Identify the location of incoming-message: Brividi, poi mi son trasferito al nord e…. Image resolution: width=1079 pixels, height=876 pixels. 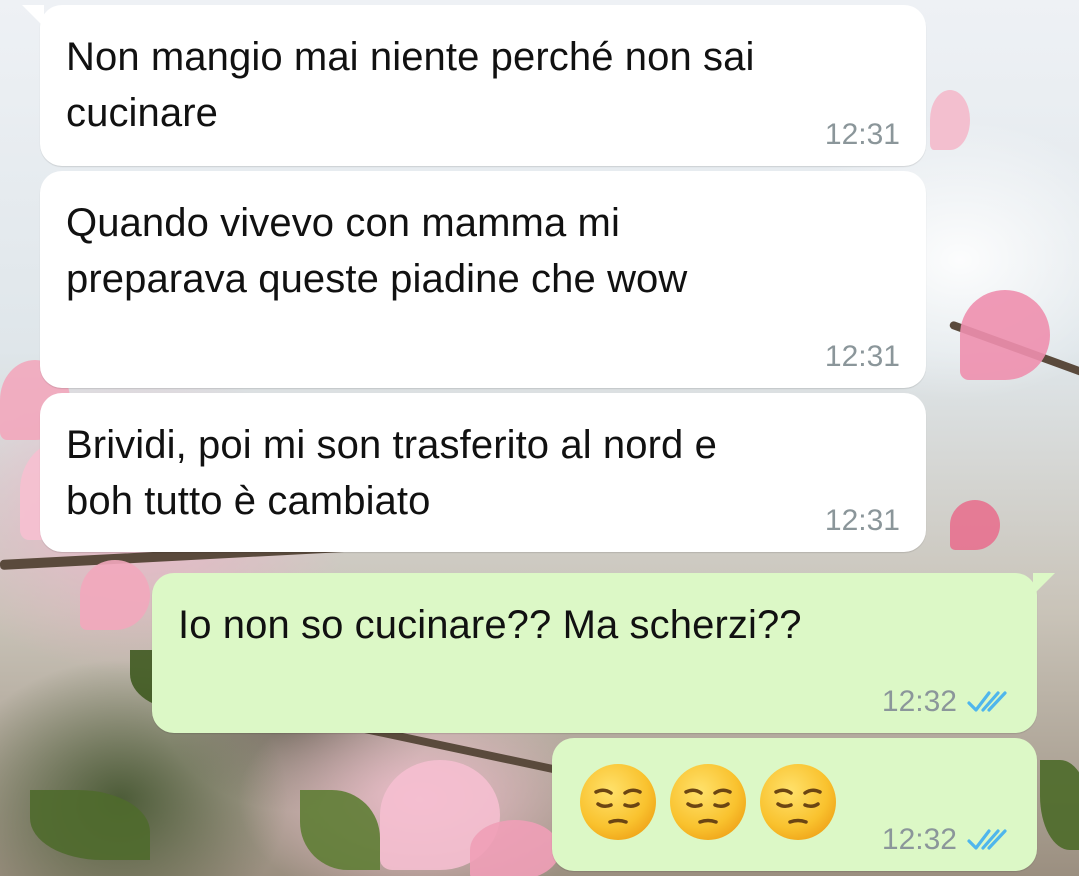
(483, 472).